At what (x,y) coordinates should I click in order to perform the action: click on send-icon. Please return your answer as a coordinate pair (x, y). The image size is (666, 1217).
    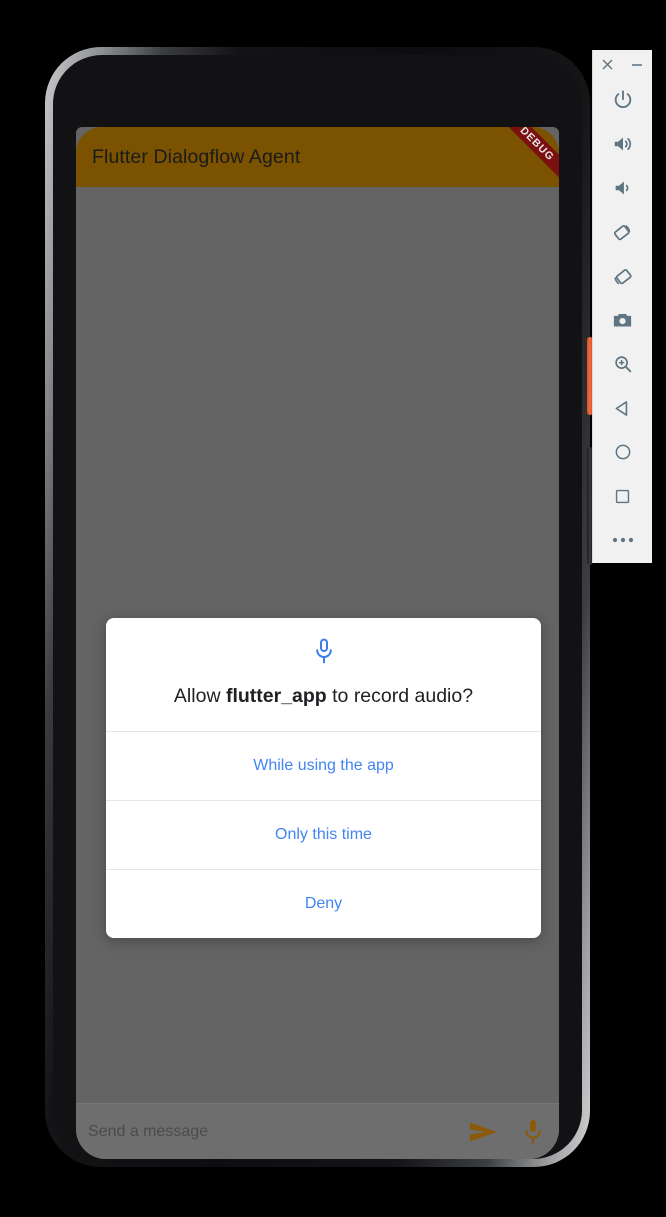
    Looking at the image, I should click on (483, 1131).